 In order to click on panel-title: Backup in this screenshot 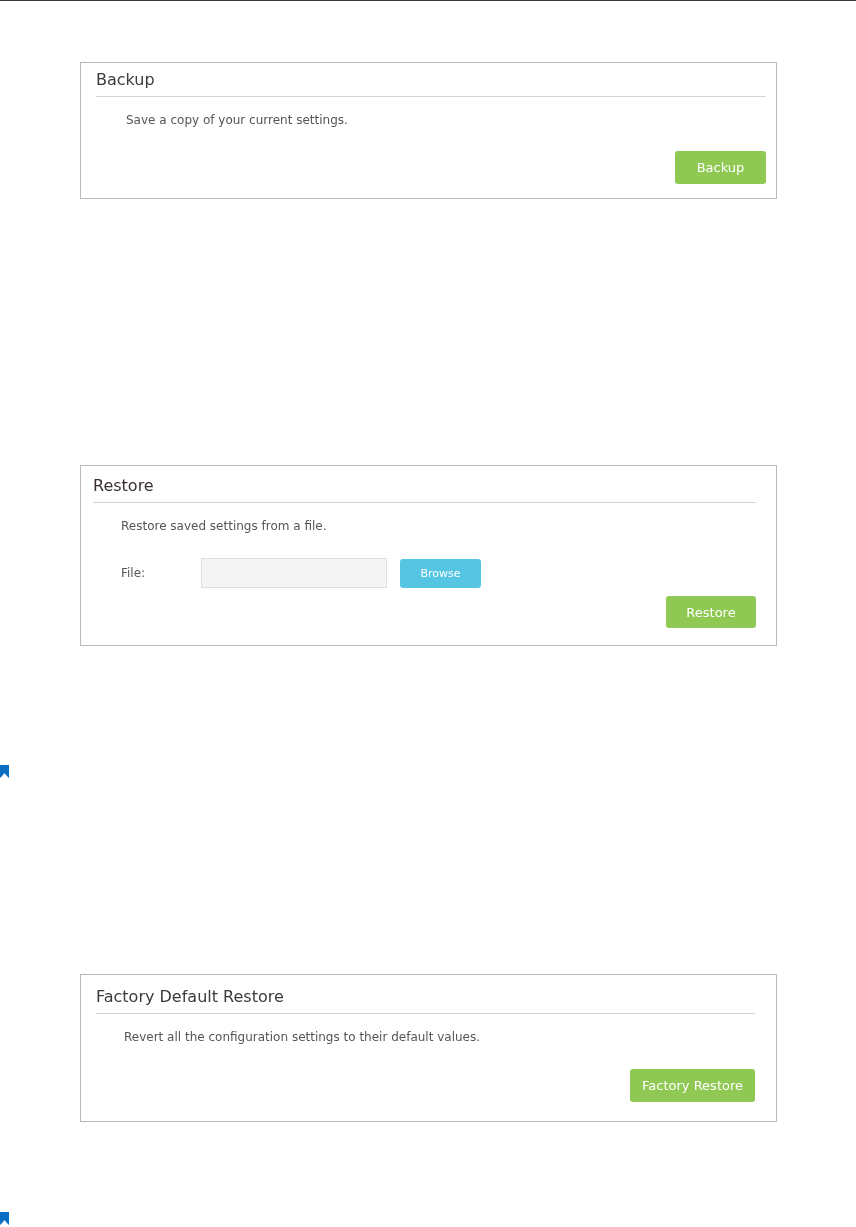, I will do `click(125, 80)`.